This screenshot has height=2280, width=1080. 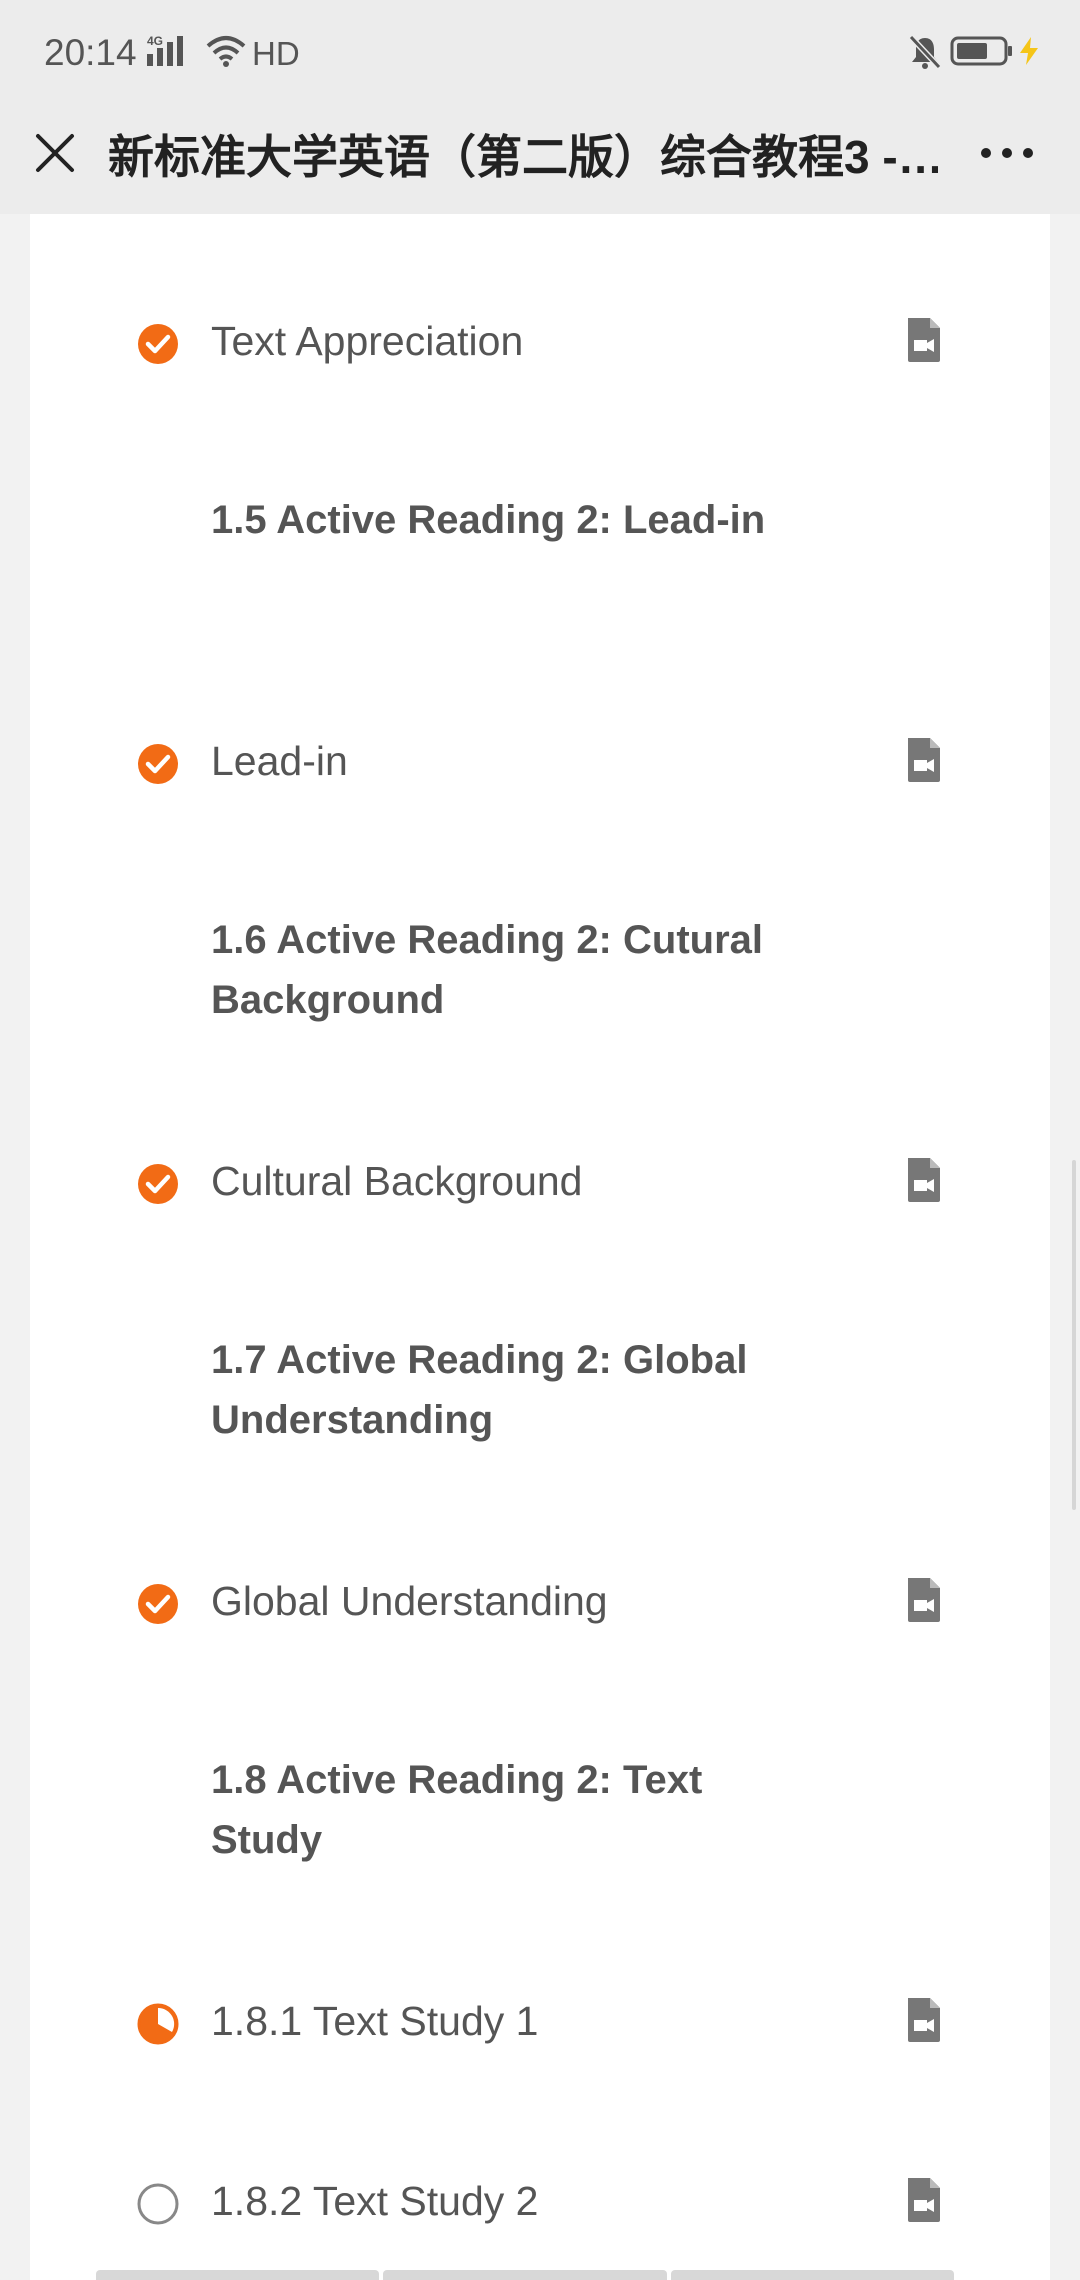 I want to click on scrollbar, so click(x=1074, y=1335).